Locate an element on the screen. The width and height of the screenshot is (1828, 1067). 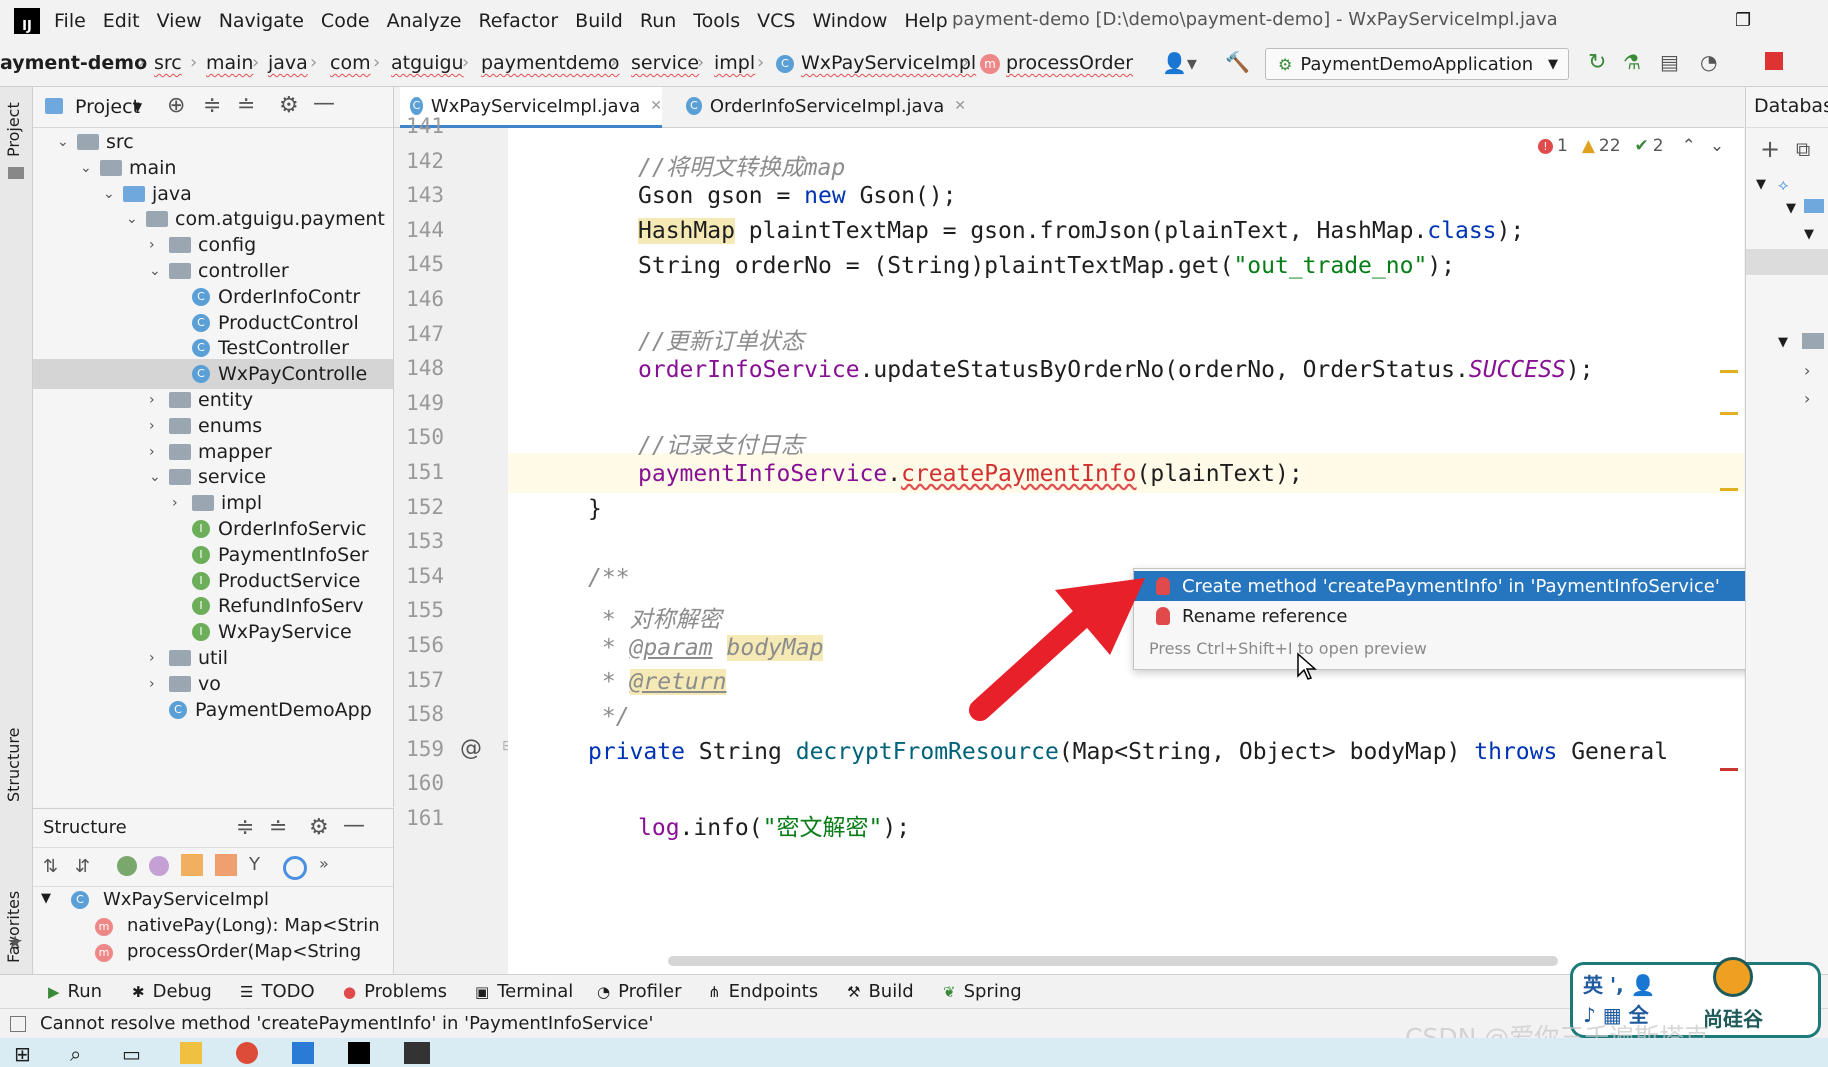
menu-help: Help is located at coordinates (925, 21).